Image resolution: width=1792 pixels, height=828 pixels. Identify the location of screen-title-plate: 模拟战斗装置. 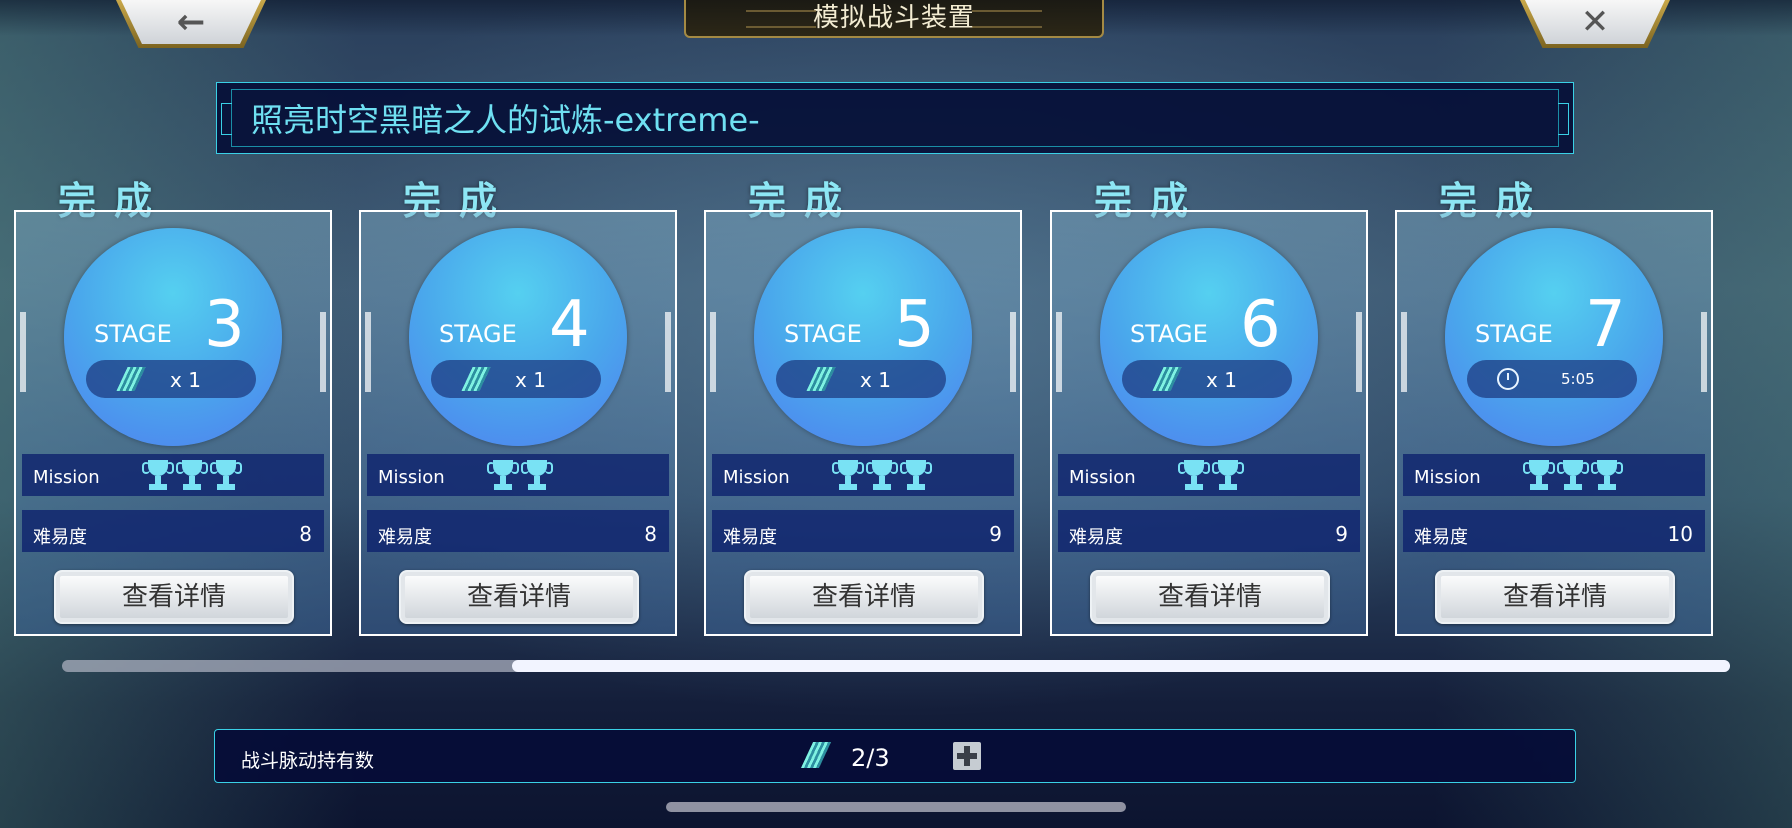
(894, 19).